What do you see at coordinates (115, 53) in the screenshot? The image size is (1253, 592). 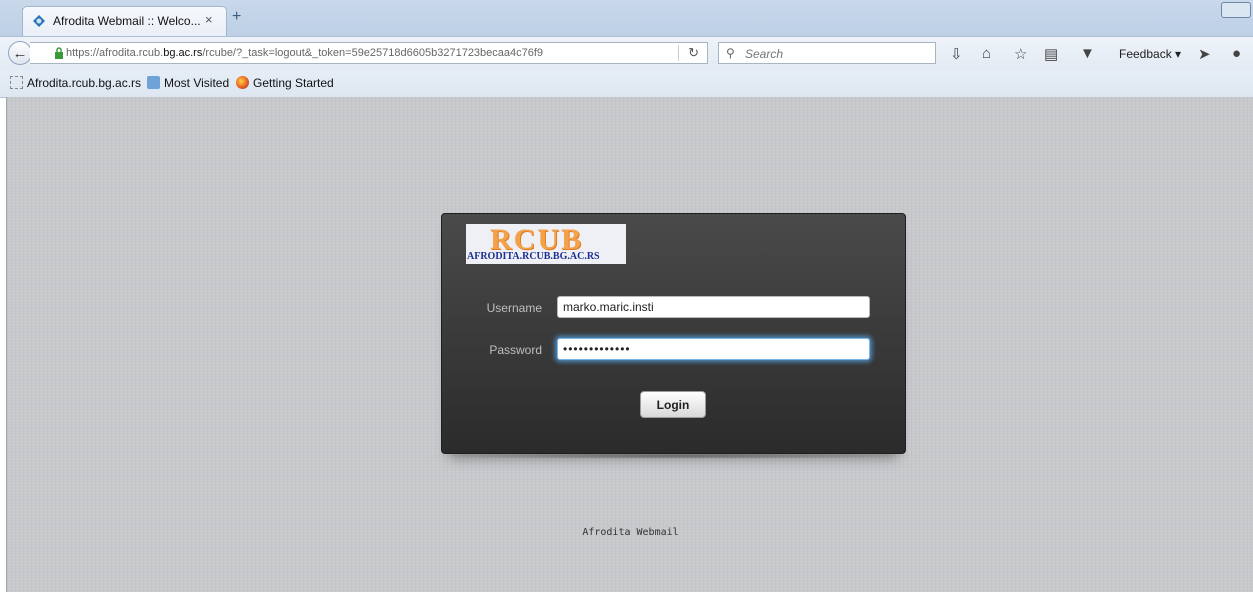 I see `url-prefix: https://afrodita.rcub.` at bounding box center [115, 53].